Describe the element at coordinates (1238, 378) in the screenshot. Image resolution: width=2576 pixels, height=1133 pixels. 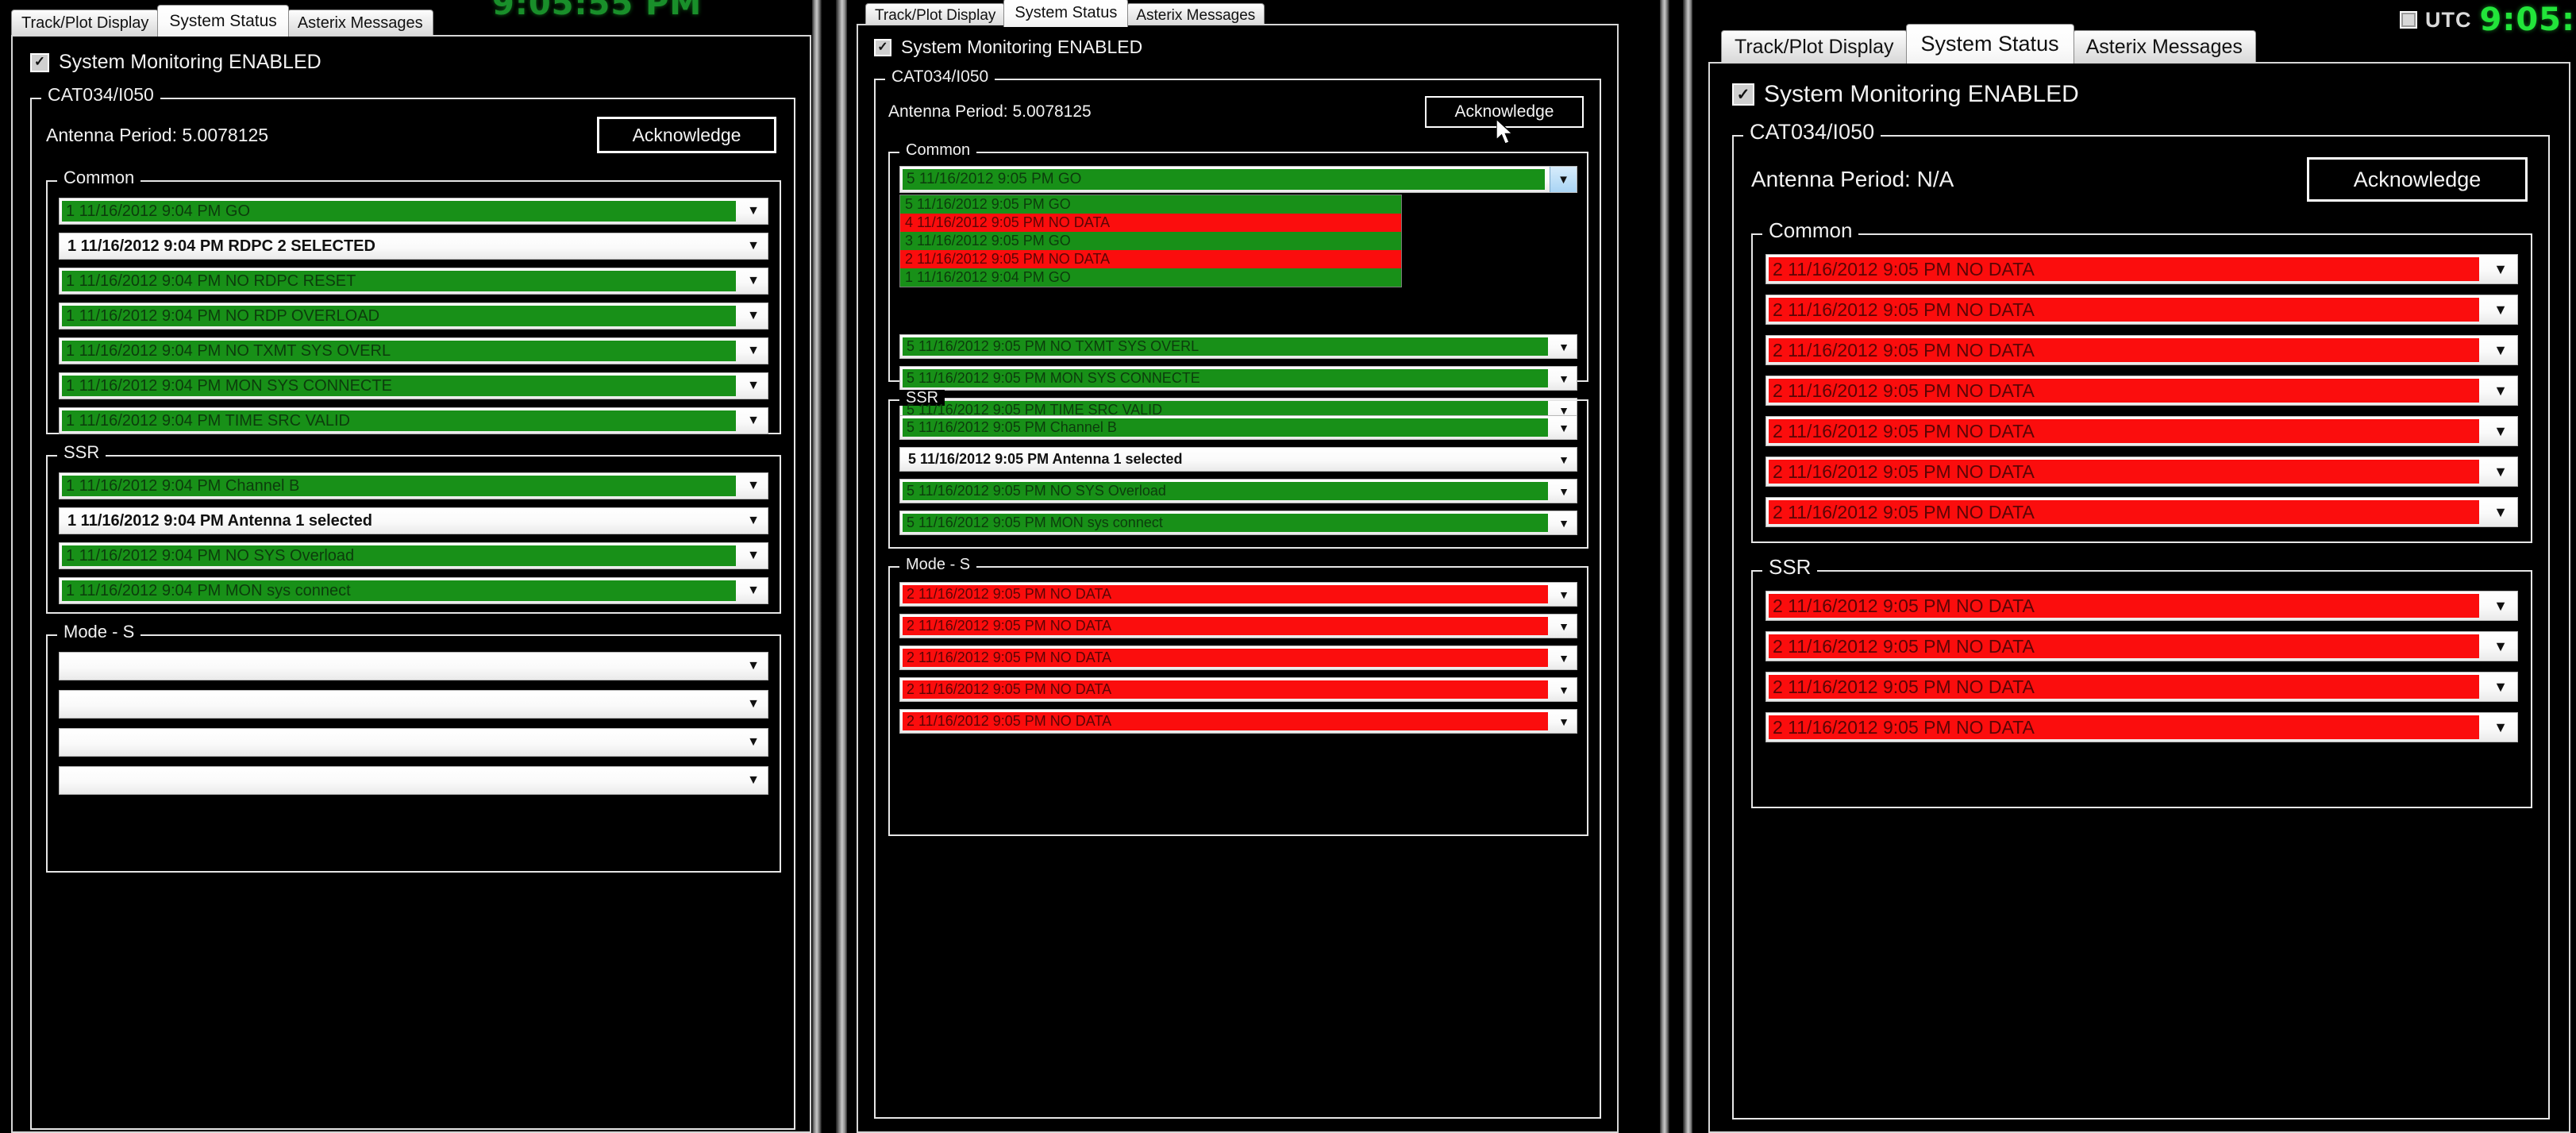
I see `combo-common-mid-1: 5 11/16/2012 9:05 PM MON SYS CONNECTE` at that location.